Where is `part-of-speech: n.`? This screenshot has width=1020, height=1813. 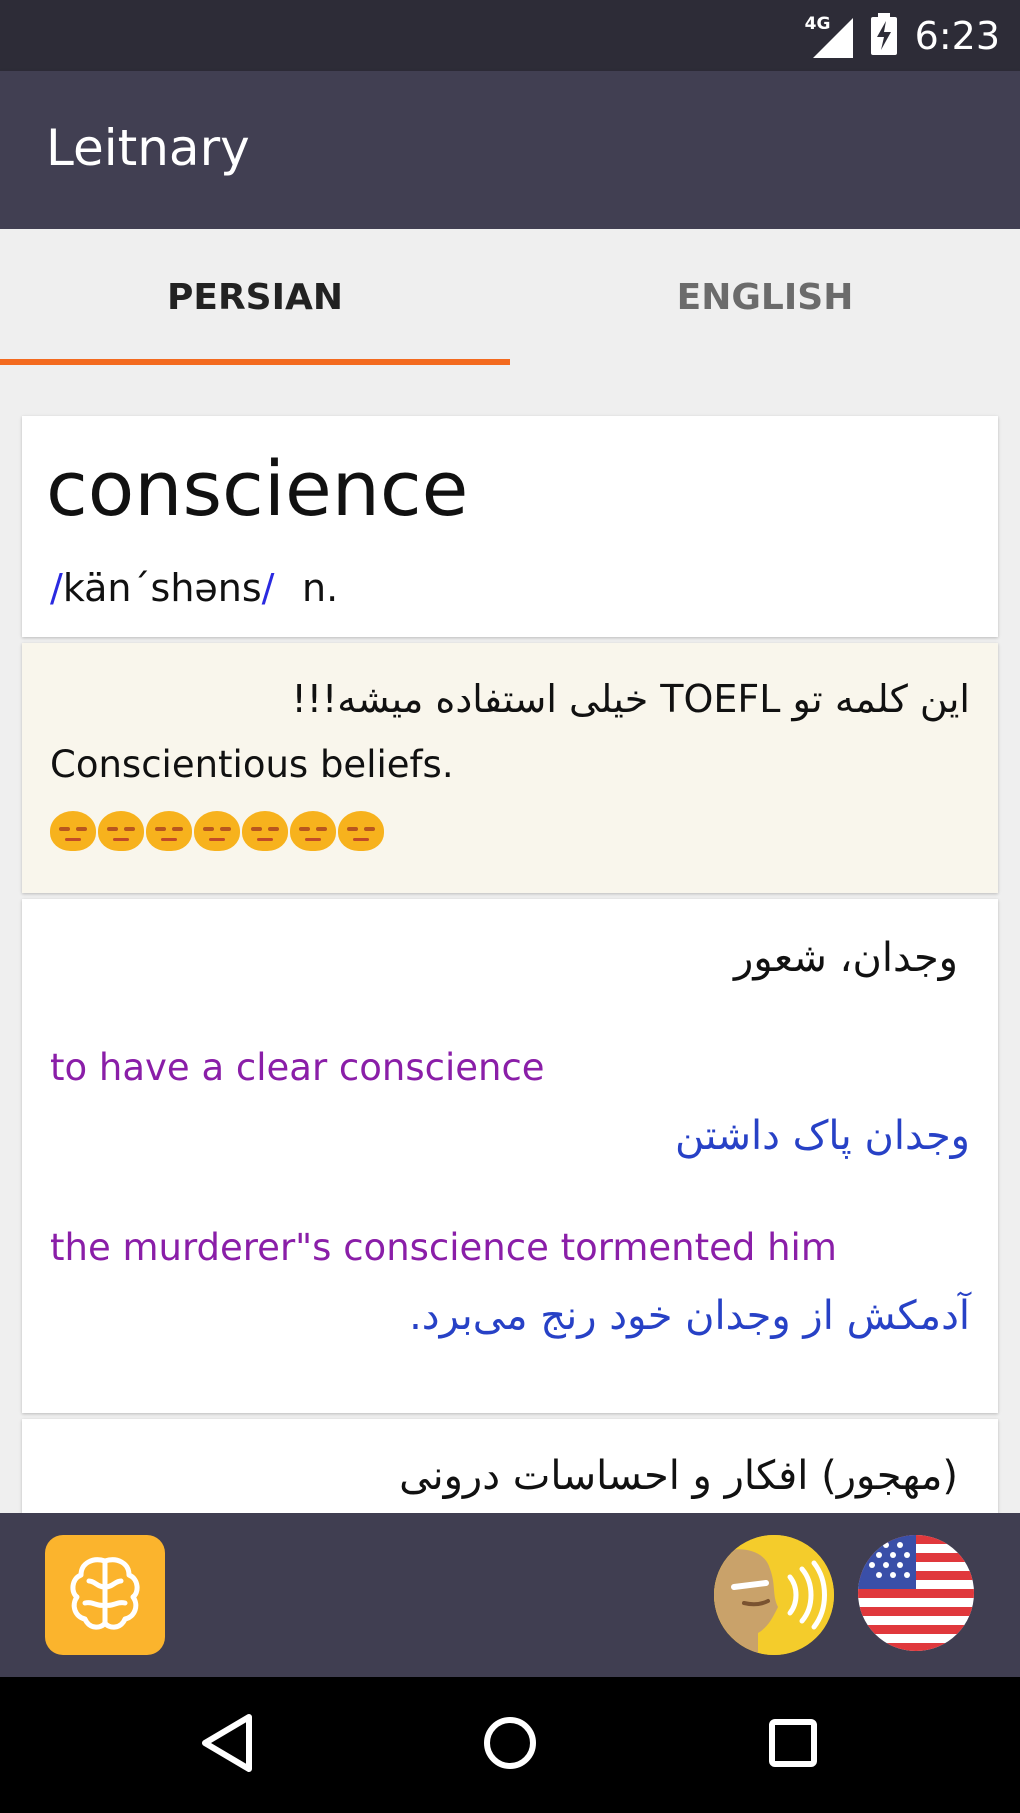 part-of-speech: n. is located at coordinates (320, 588).